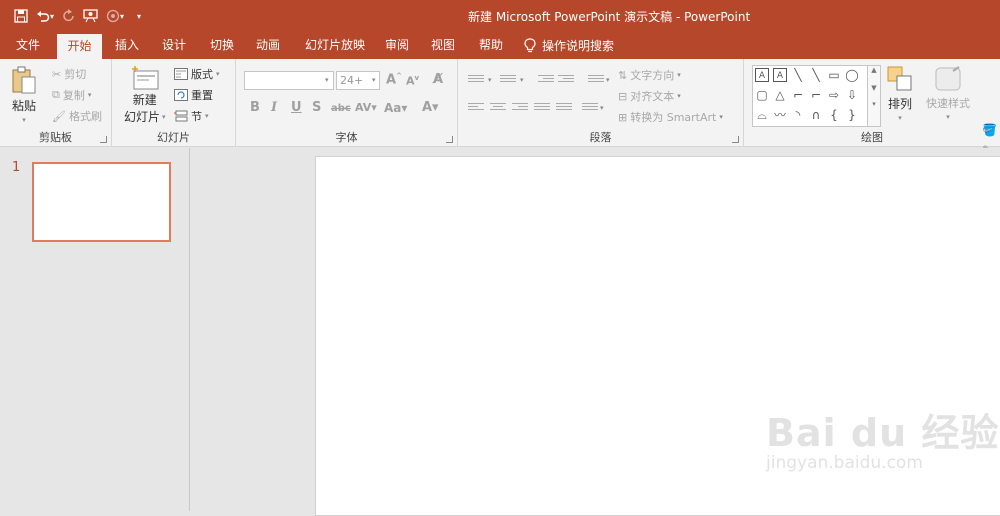  Describe the element at coordinates (222, 45) in the screenshot. I see `tab-transitions: 切换` at that location.